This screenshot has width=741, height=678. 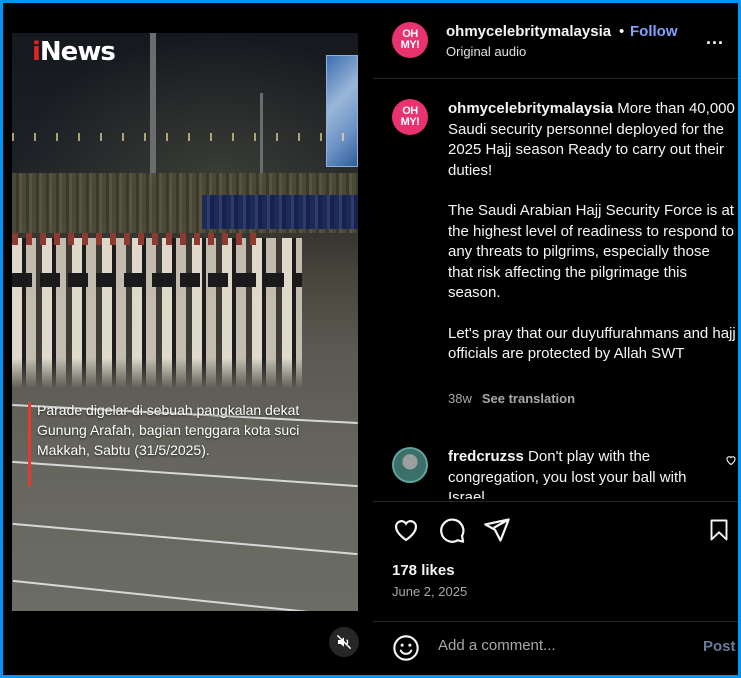 I want to click on add-comment-bar: Post, so click(x=555, y=648).